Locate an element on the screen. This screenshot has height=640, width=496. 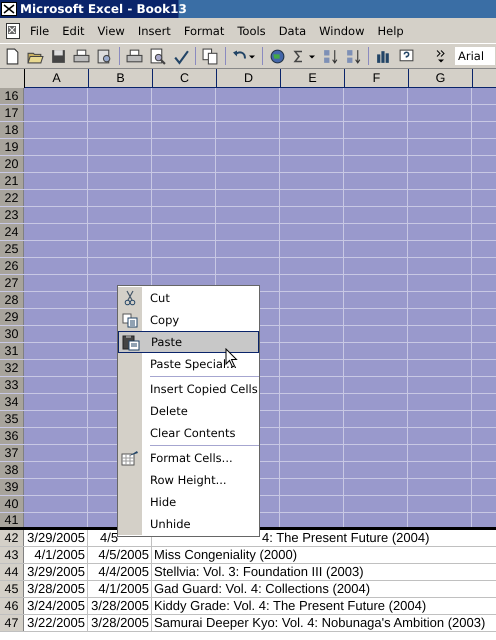
row-header: 22 is located at coordinates (12, 198).